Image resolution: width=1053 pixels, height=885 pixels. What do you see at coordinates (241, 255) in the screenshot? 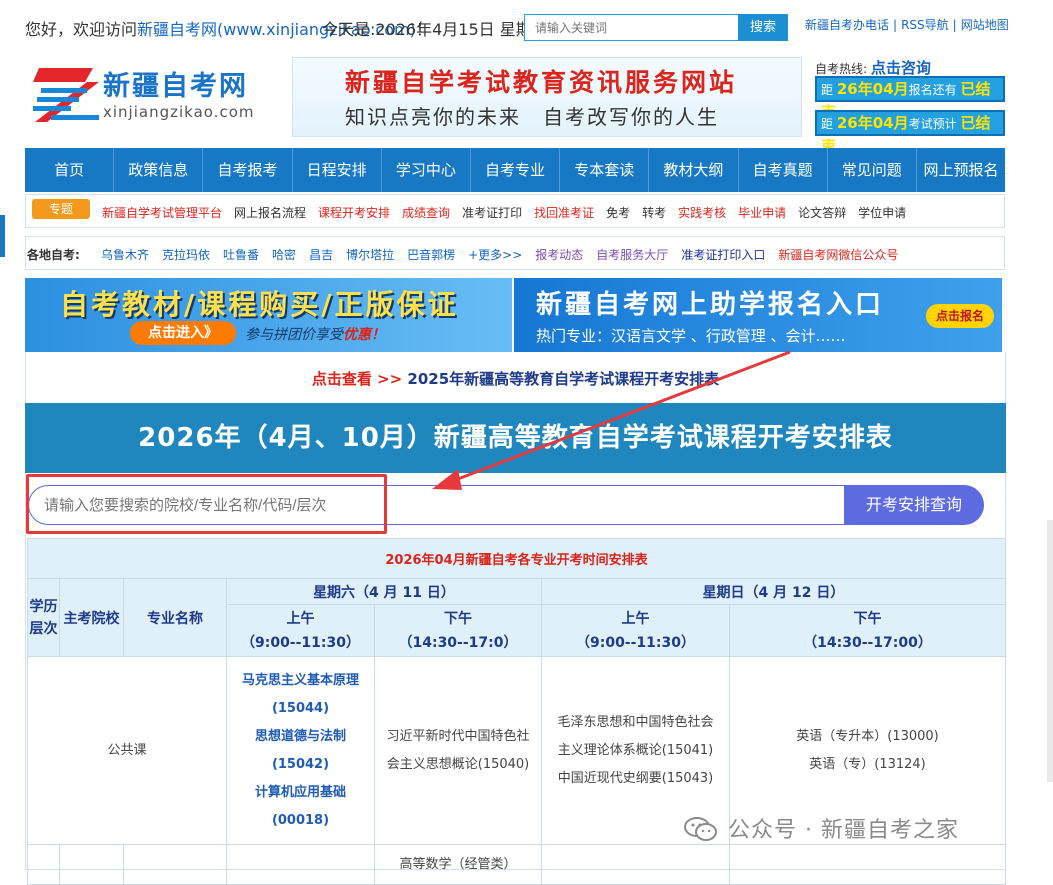
I see `region-link: 吐鲁番` at bounding box center [241, 255].